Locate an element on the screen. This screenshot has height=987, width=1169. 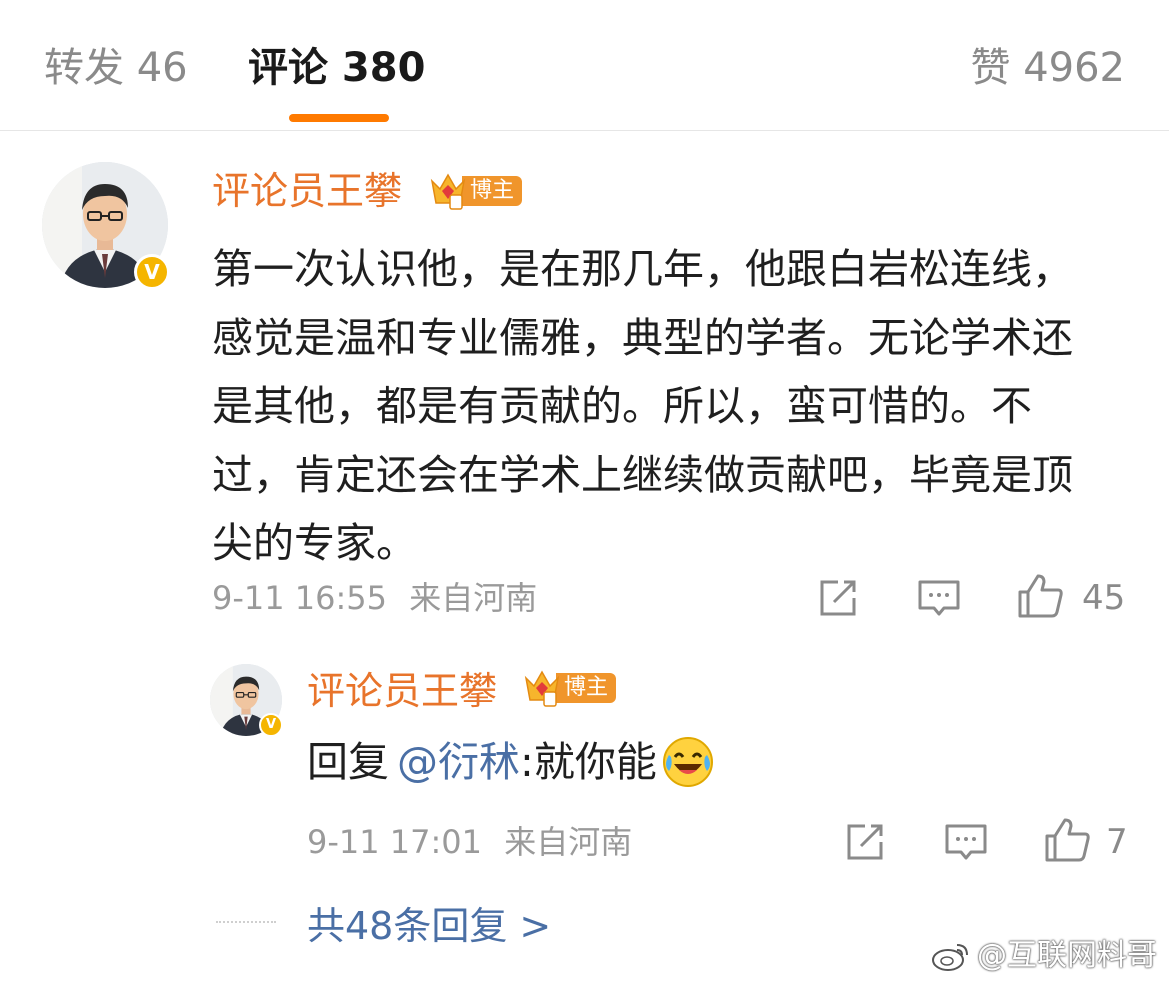
comment-username: 评论员王攀 is located at coordinates (307, 191).